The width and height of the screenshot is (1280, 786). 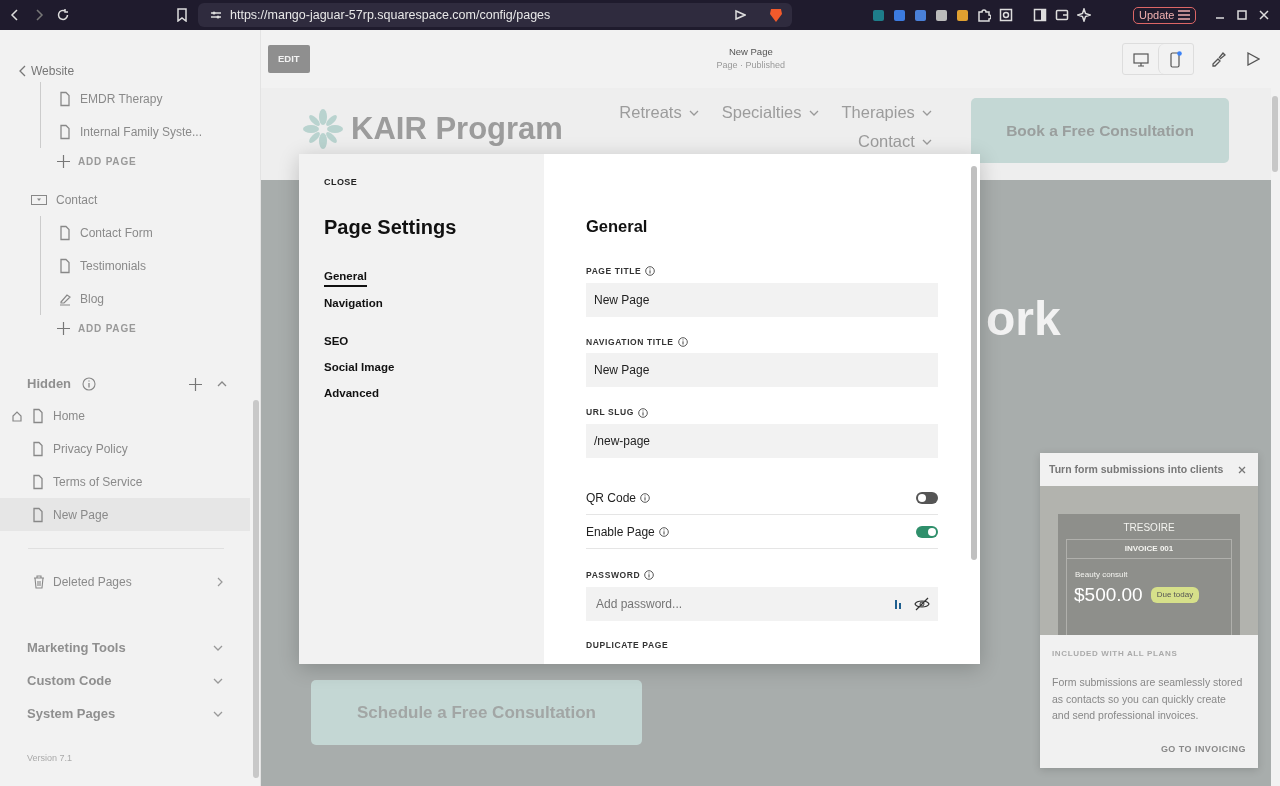 I want to click on section-label: DUPLICATE PAGE, so click(x=627, y=645).